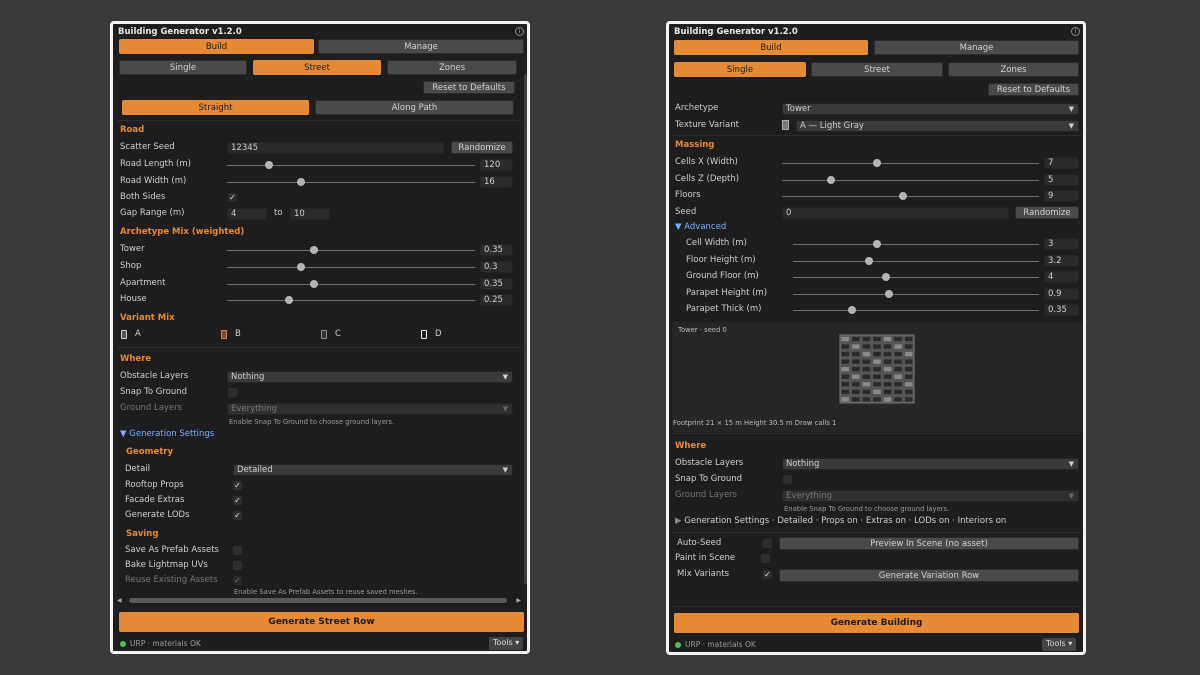  Describe the element at coordinates (414, 107) in the screenshot. I see `tab-along-path: Along Path` at that location.